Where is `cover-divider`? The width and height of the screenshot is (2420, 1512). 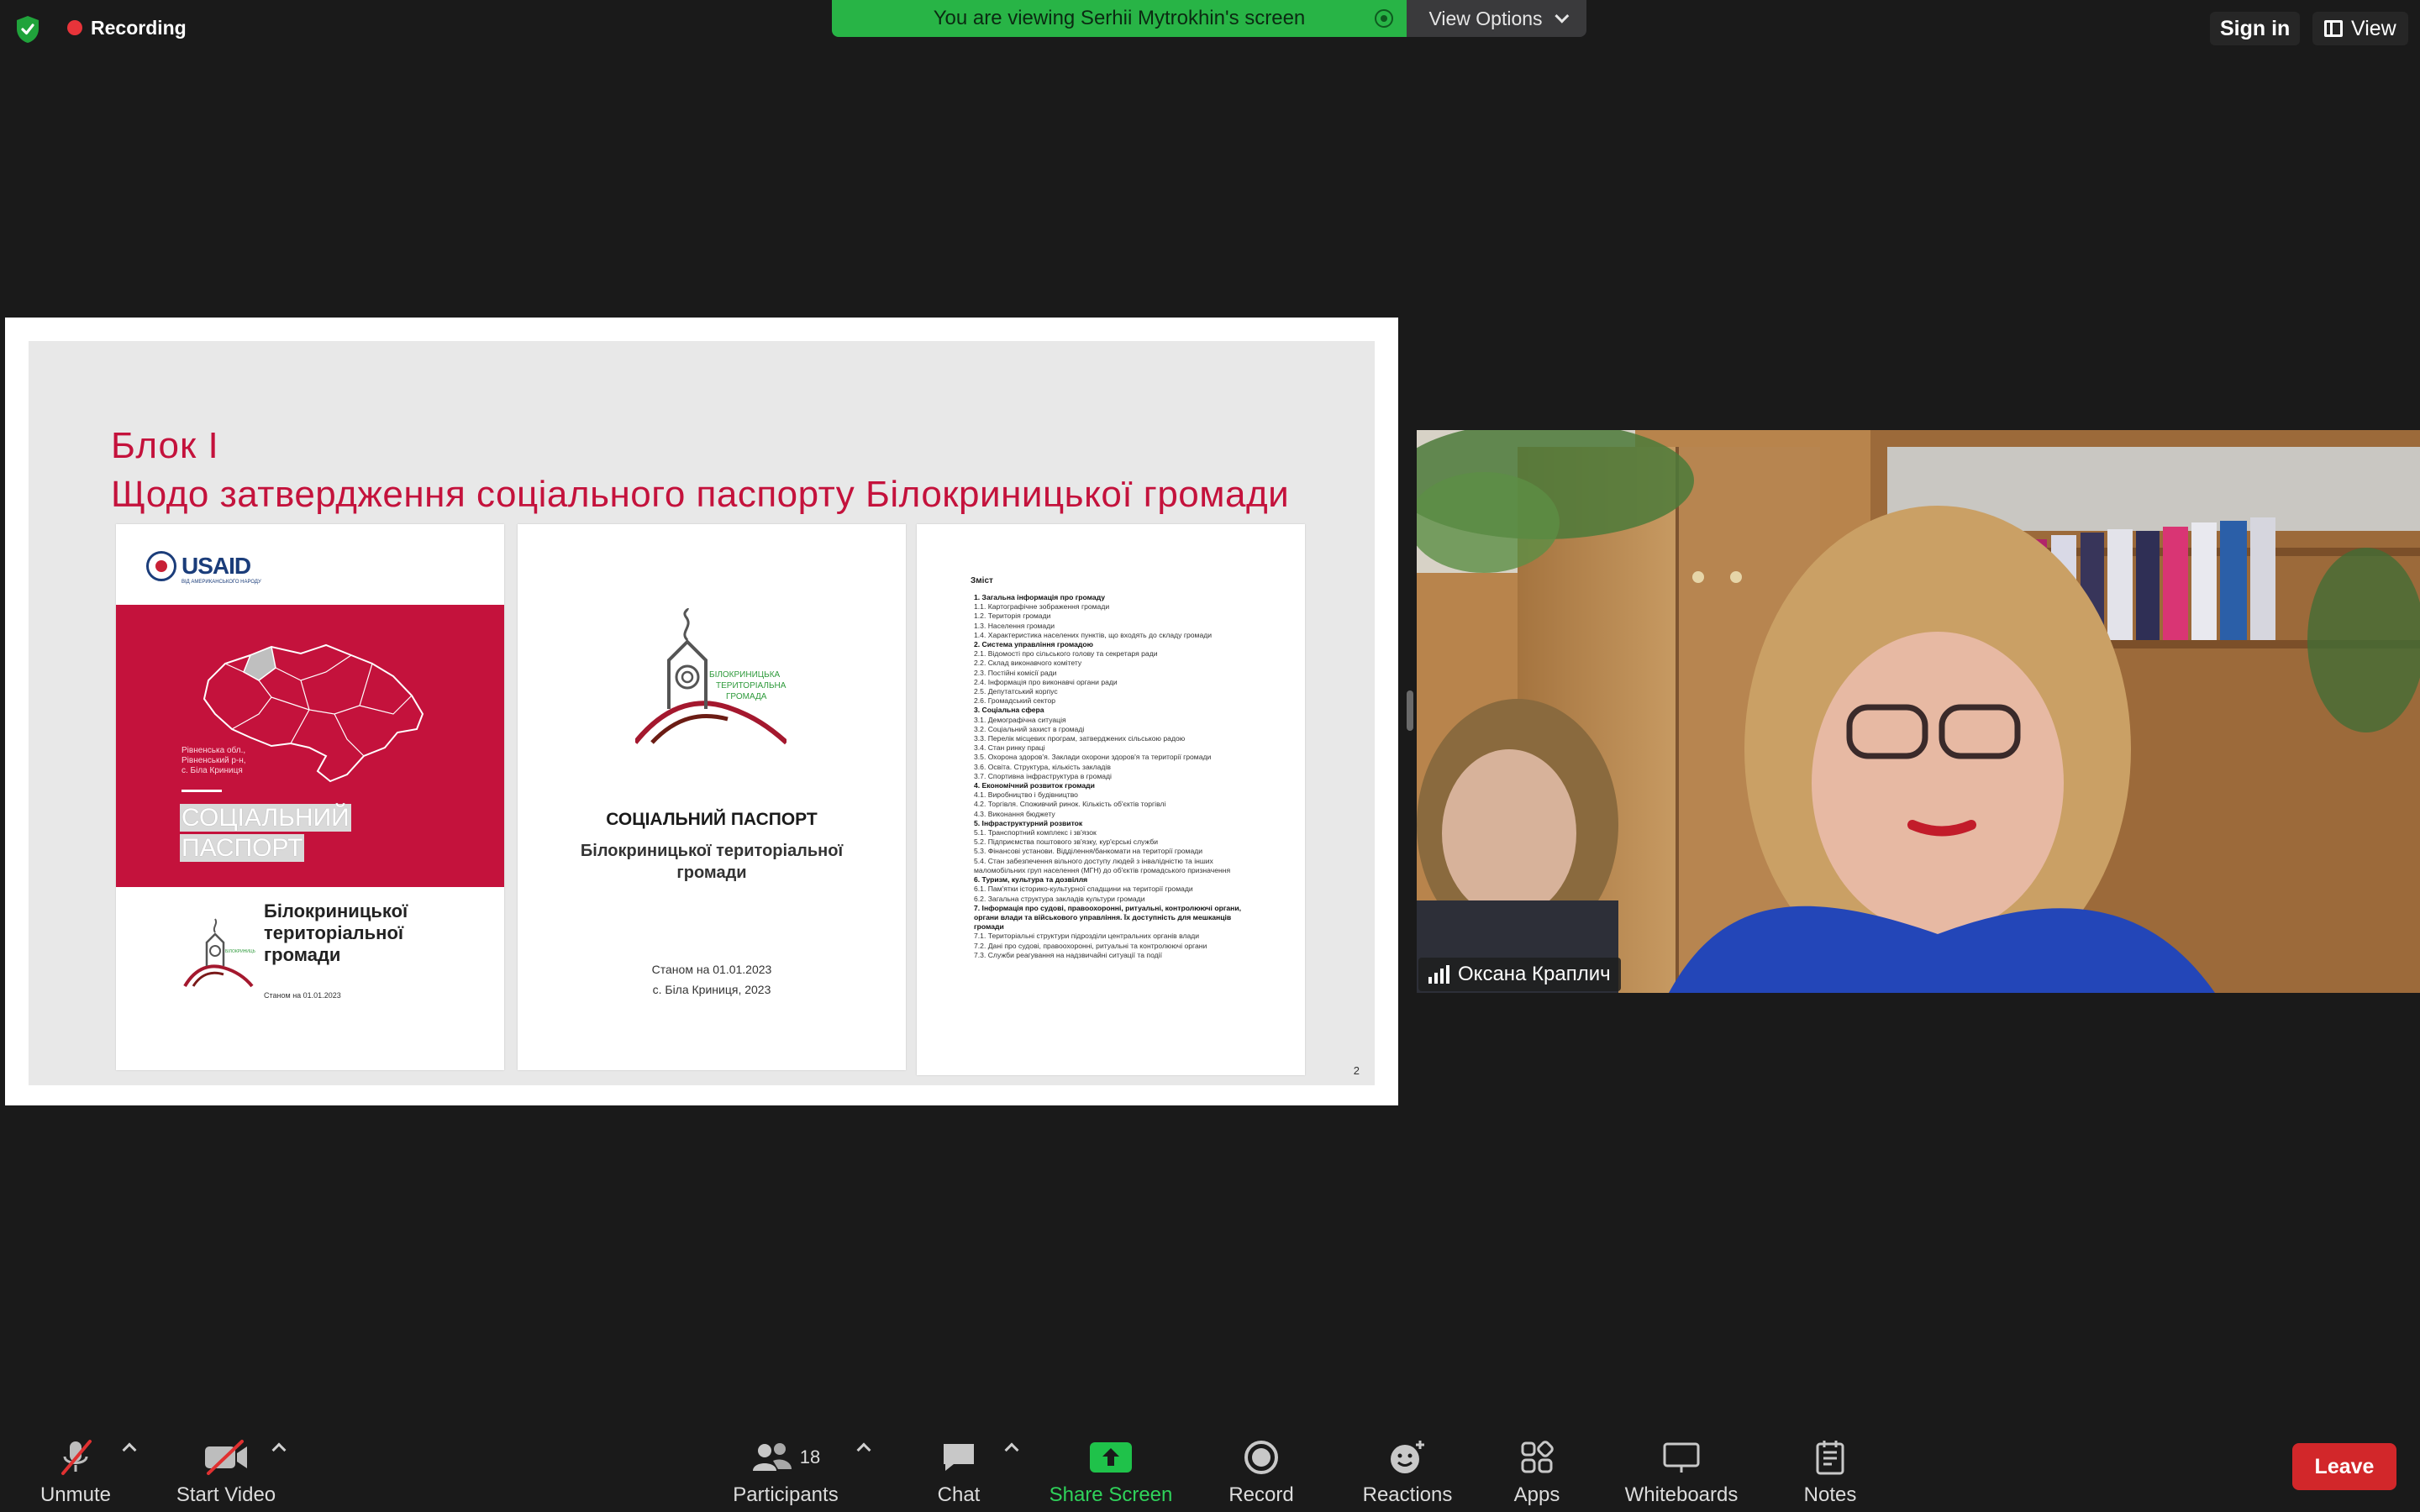 cover-divider is located at coordinates (202, 791).